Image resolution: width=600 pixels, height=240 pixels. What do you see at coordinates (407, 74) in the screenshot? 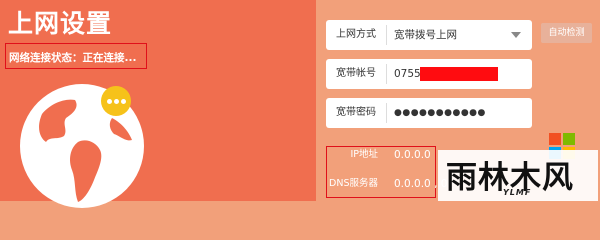
I see `account-input: 0755` at bounding box center [407, 74].